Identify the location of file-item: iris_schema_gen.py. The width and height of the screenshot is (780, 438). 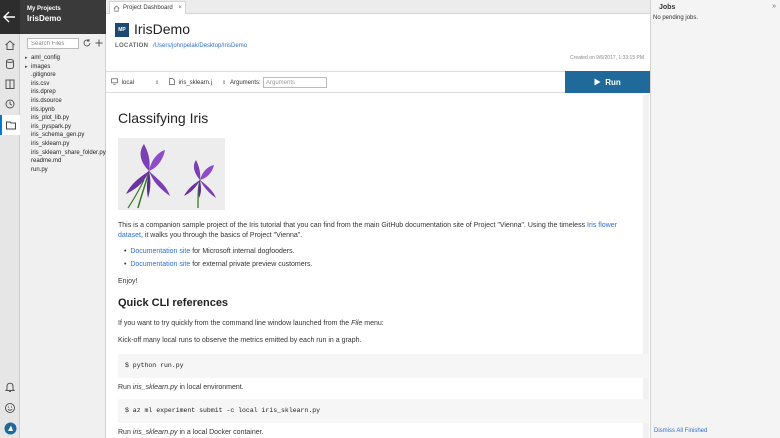
(65, 135).